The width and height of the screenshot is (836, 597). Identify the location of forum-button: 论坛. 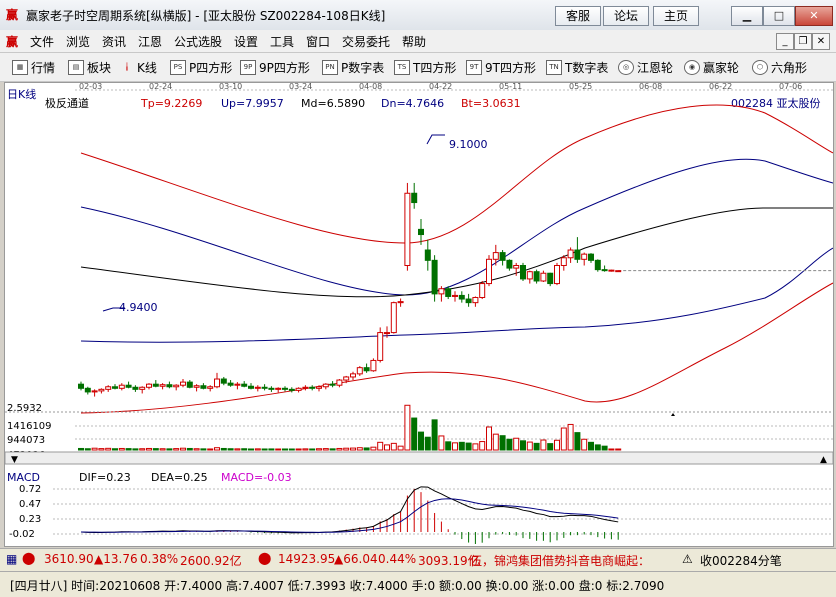
(626, 16).